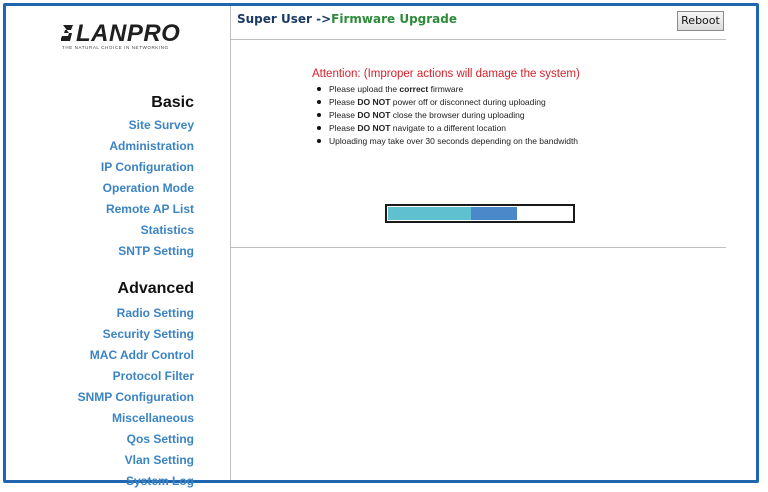 Image resolution: width=768 pixels, height=492 pixels. Describe the element at coordinates (155, 288) in the screenshot. I see `advanced-heading: Advanced` at that location.